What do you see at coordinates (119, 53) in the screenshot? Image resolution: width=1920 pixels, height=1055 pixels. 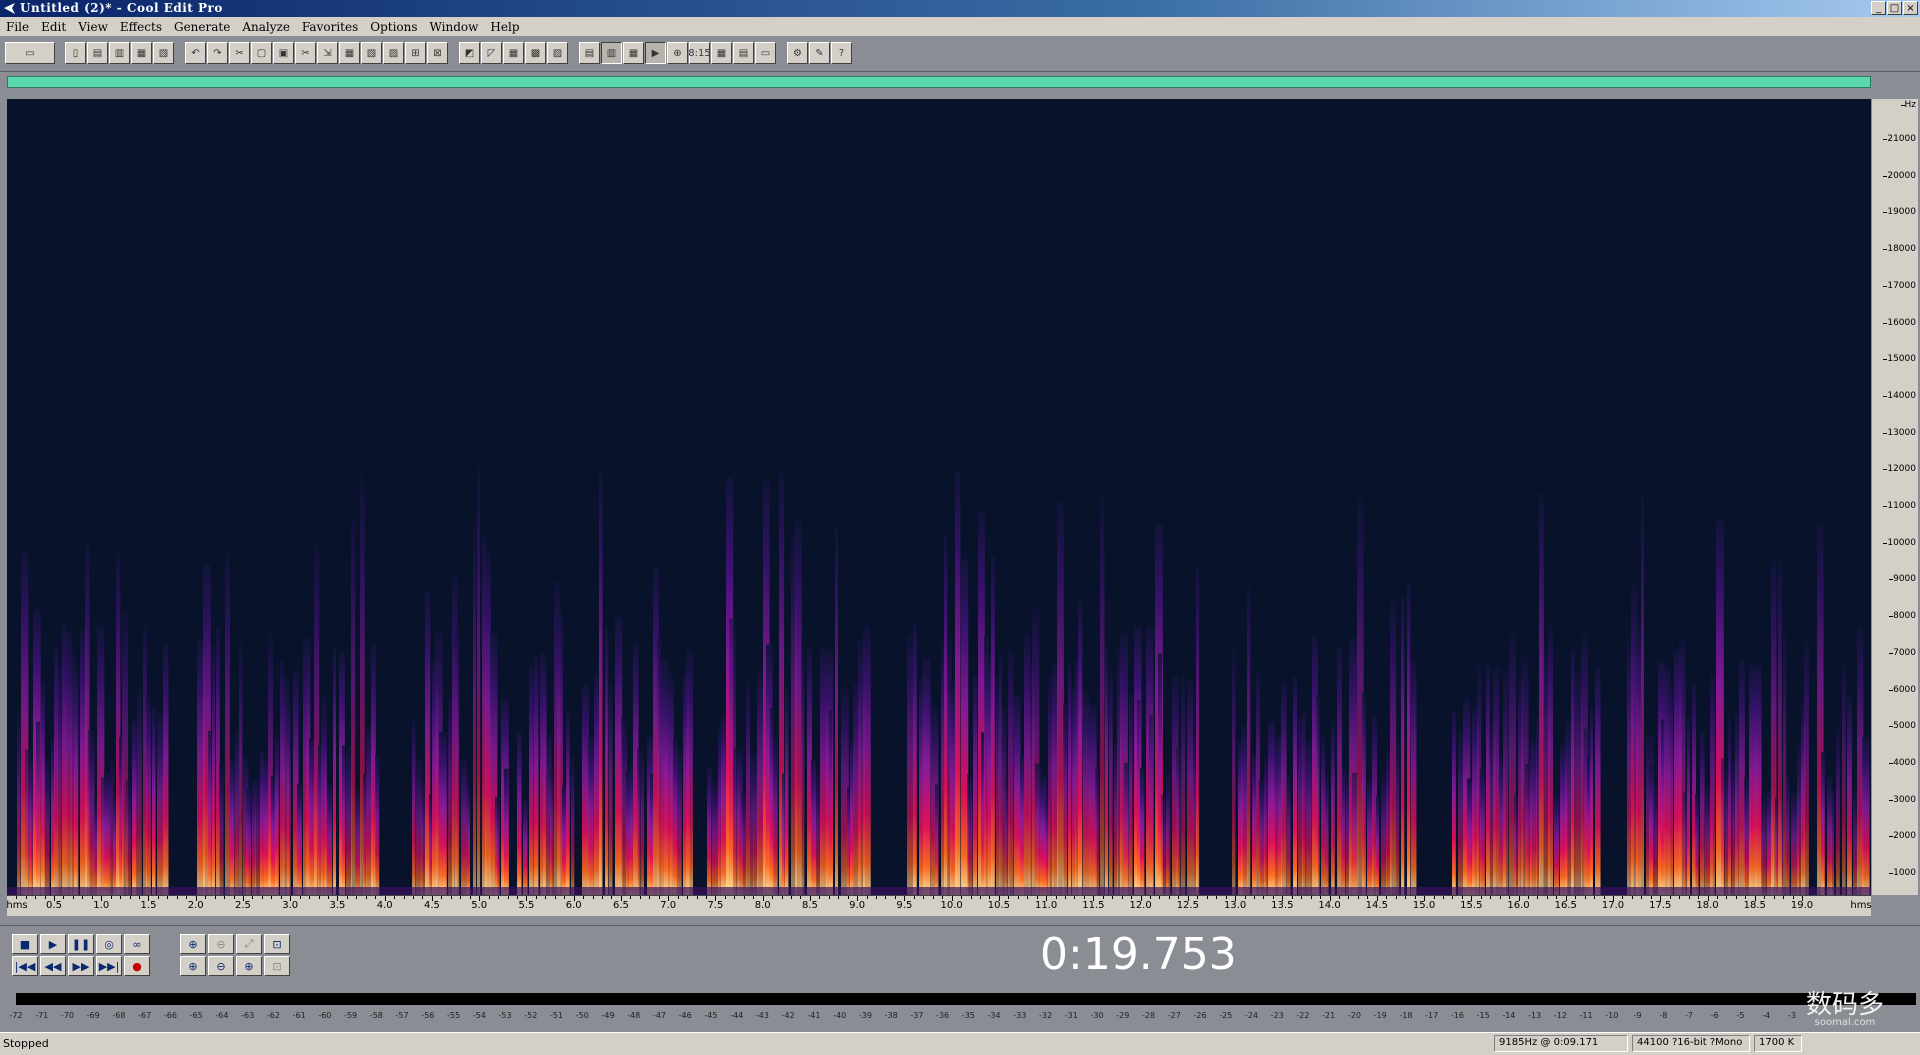 I see `save-icon: ▥` at bounding box center [119, 53].